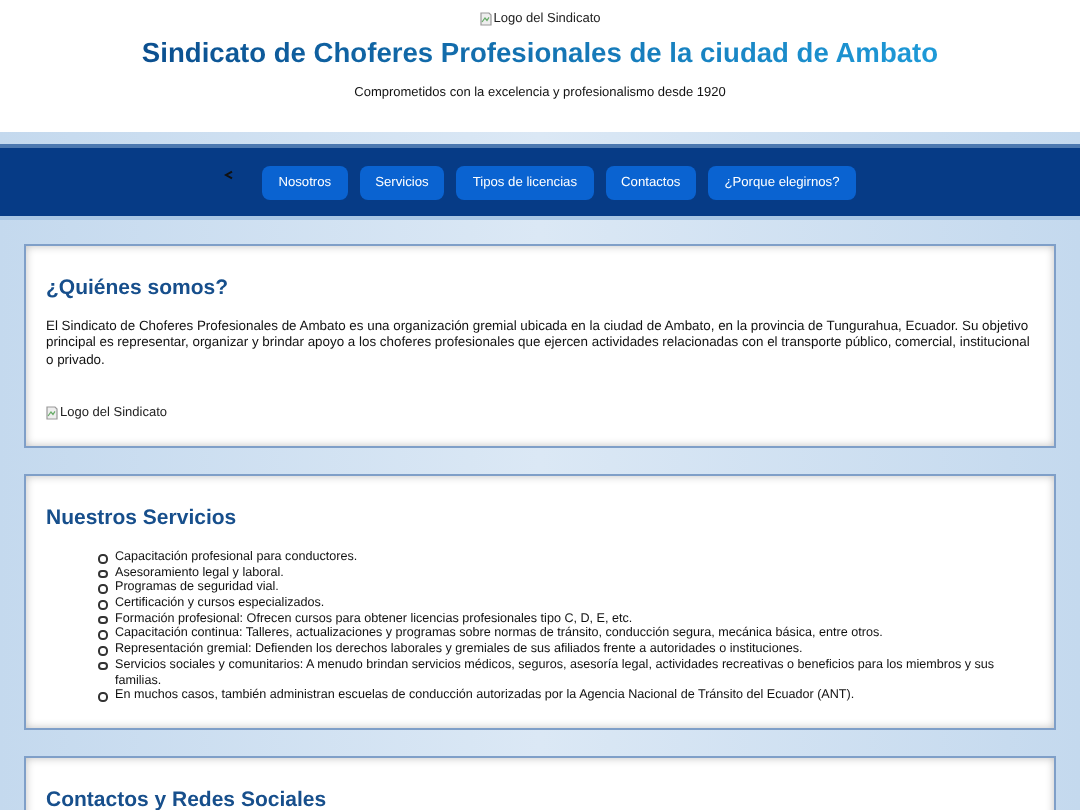 This screenshot has width=1080, height=810. What do you see at coordinates (229, 174) in the screenshot?
I see `chevron-icon` at bounding box center [229, 174].